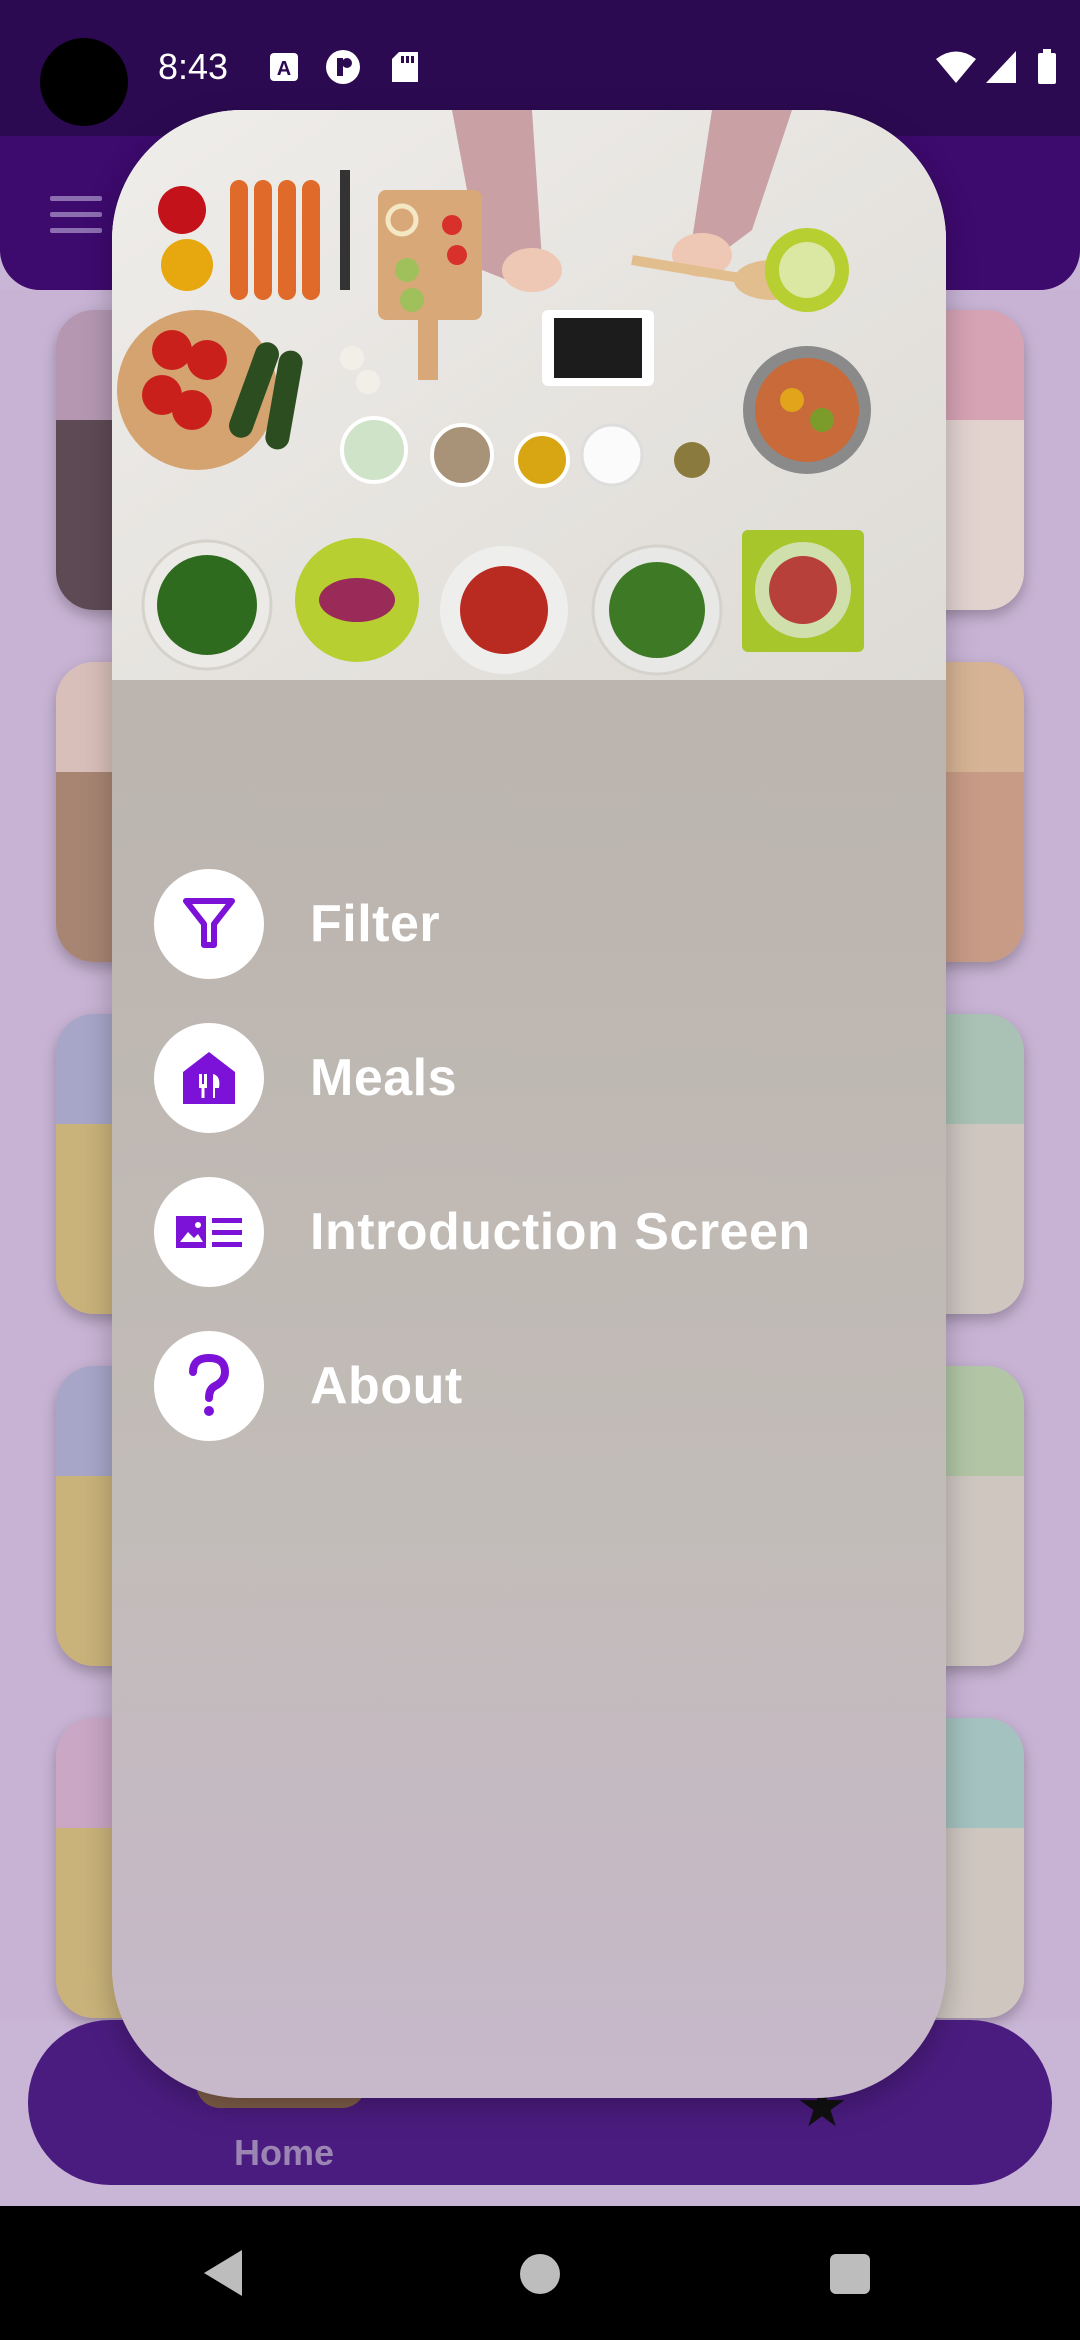 This screenshot has height=2340, width=1080. What do you see at coordinates (375, 924) in the screenshot?
I see `drawer-item-label: Filter` at bounding box center [375, 924].